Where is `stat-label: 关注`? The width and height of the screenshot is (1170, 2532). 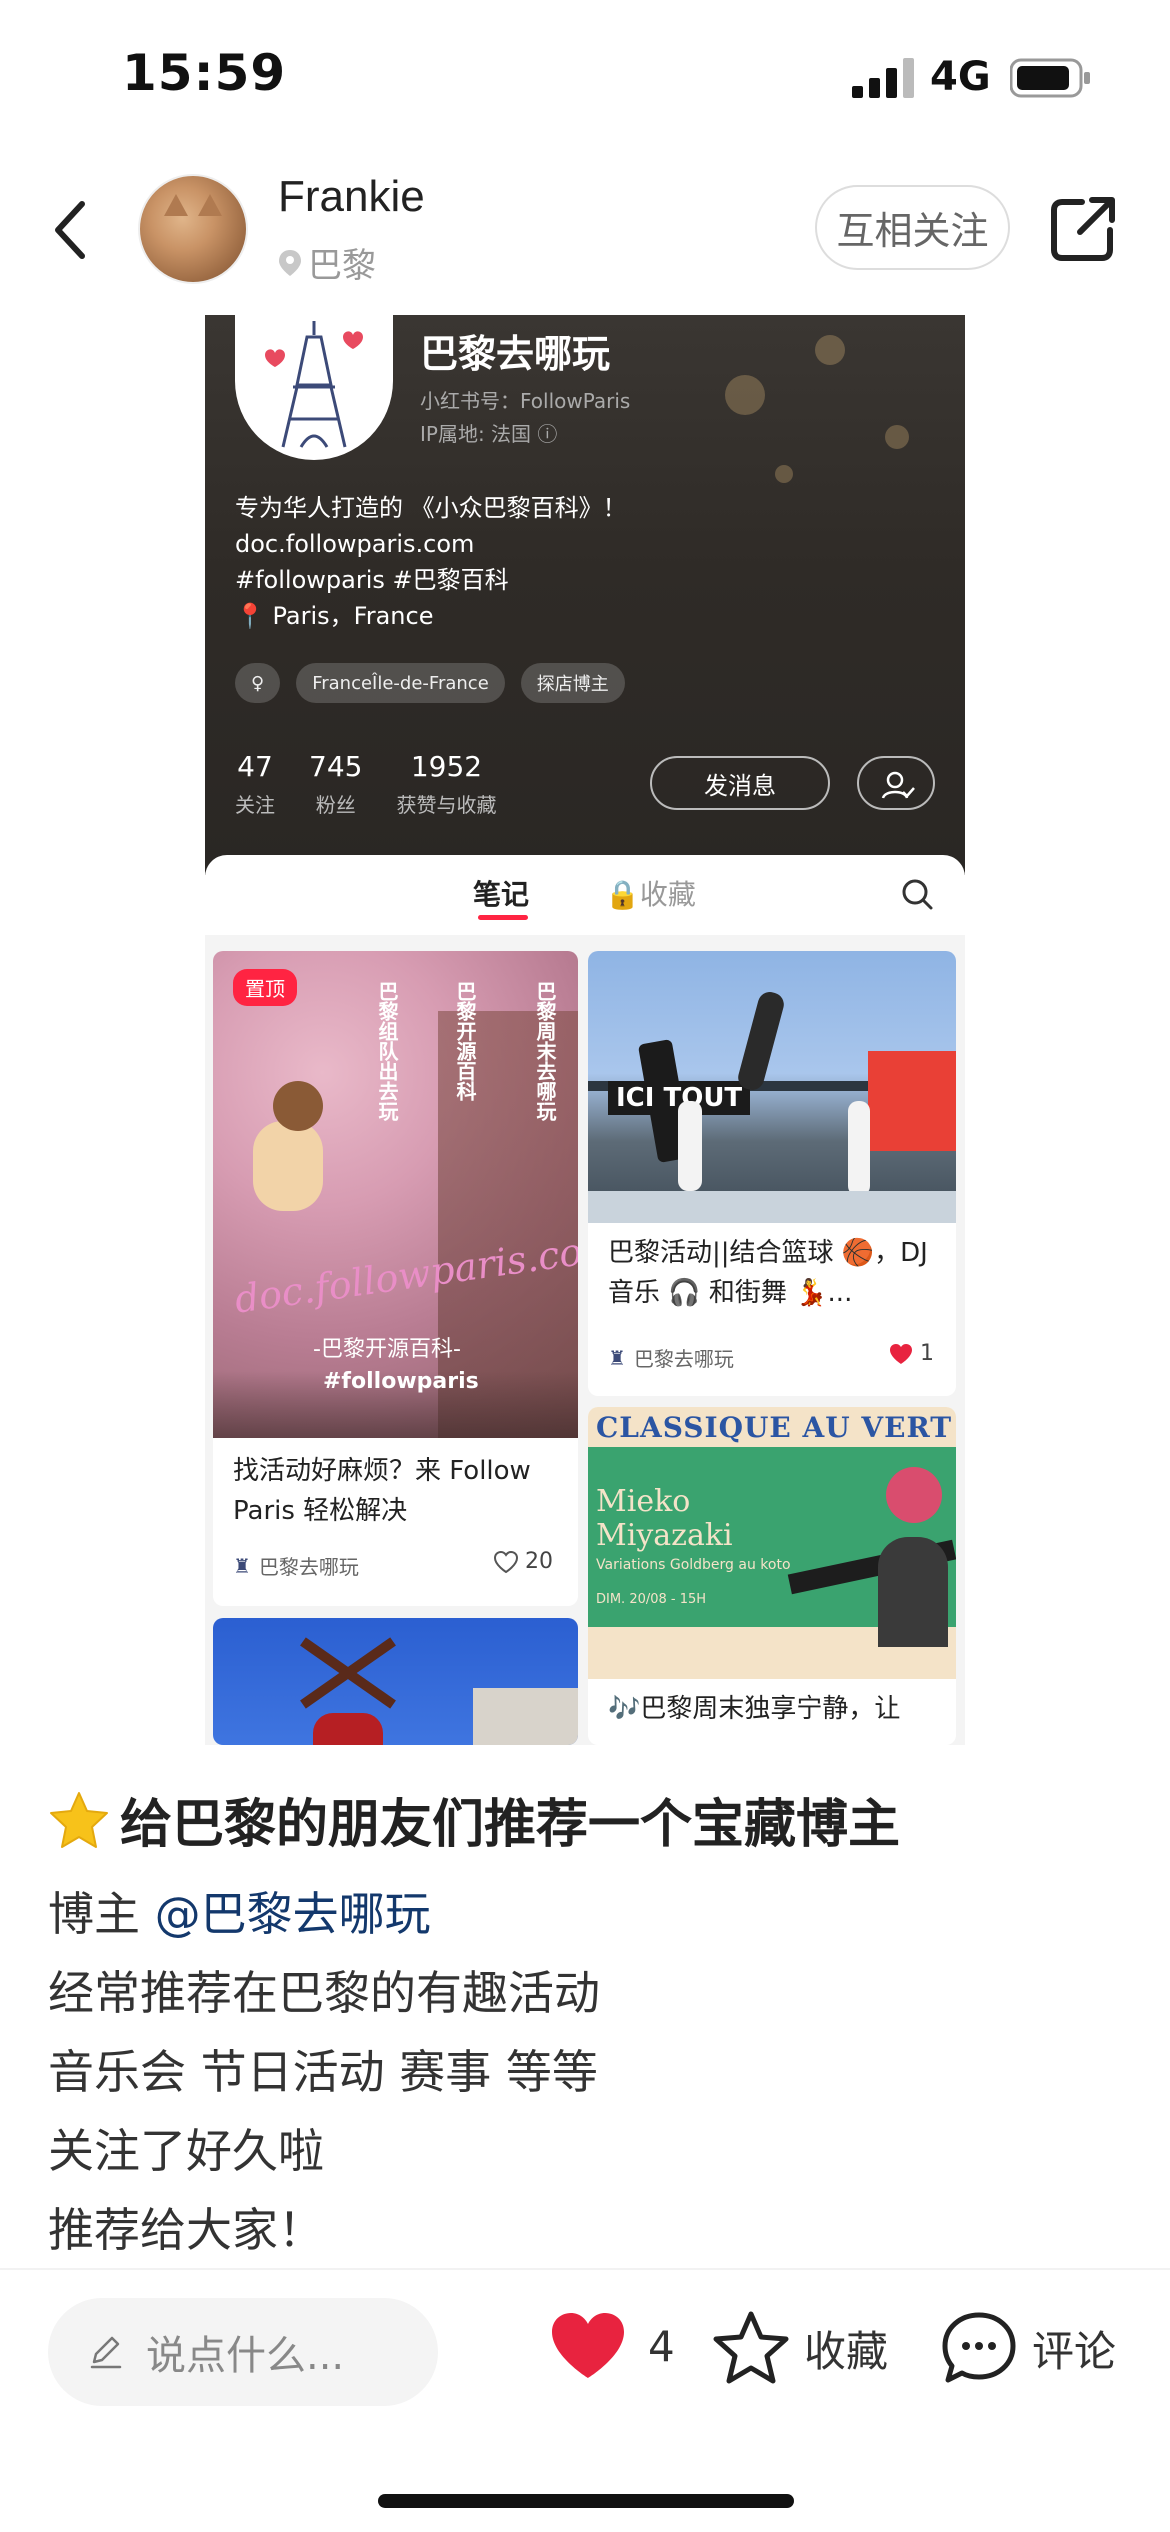 stat-label: 关注 is located at coordinates (255, 805).